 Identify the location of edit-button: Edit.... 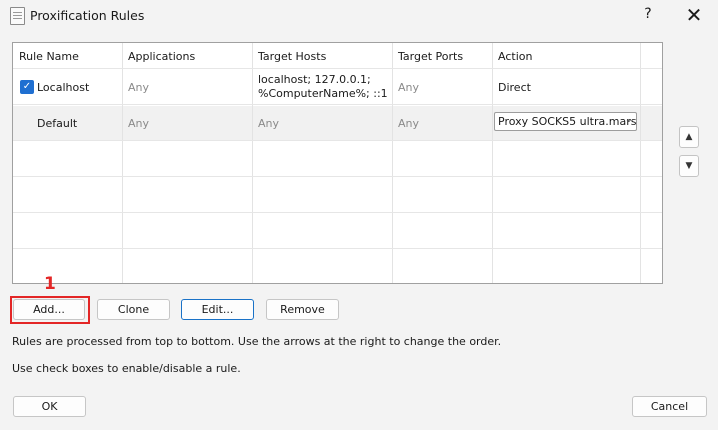
(217, 309).